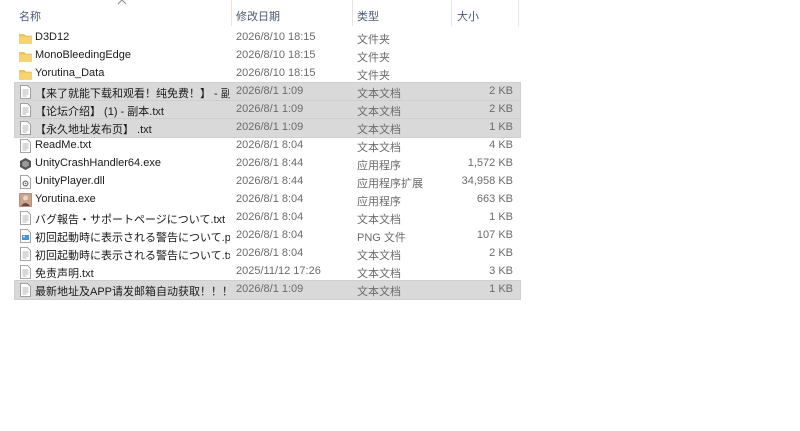 The width and height of the screenshot is (800, 431). Describe the element at coordinates (494, 199) in the screenshot. I see `file-size: 663 KB` at that location.